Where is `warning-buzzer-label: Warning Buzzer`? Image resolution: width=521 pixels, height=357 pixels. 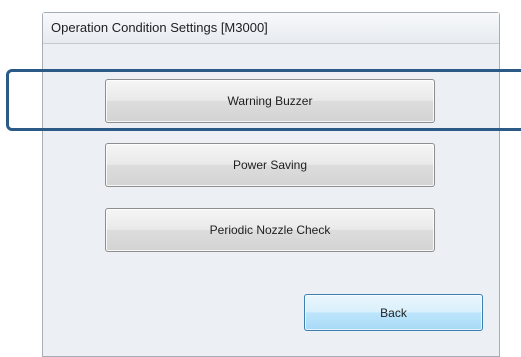
warning-buzzer-label: Warning Buzzer is located at coordinates (270, 101).